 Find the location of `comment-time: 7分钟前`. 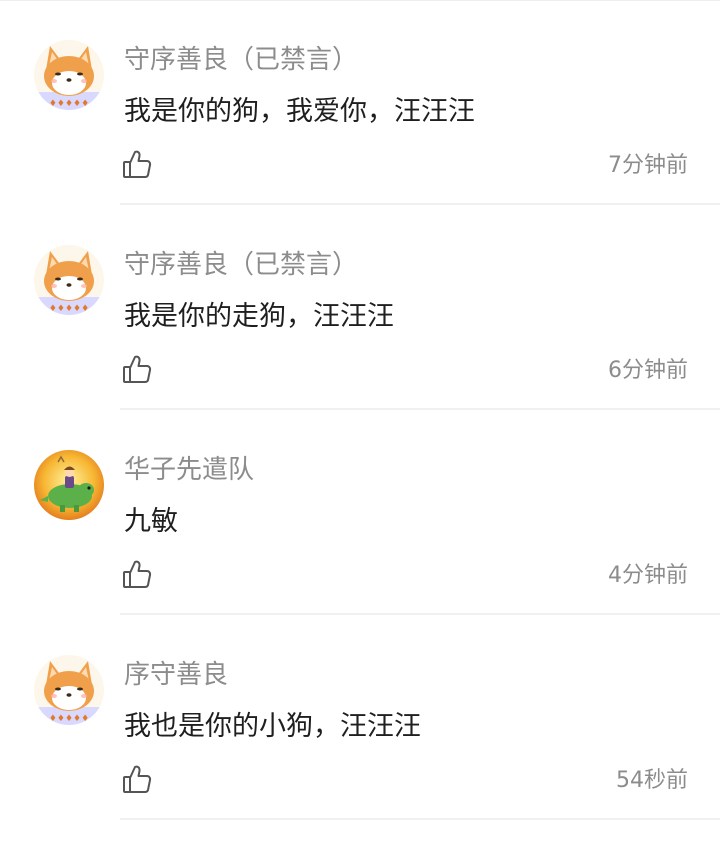

comment-time: 7分钟前 is located at coordinates (648, 165).